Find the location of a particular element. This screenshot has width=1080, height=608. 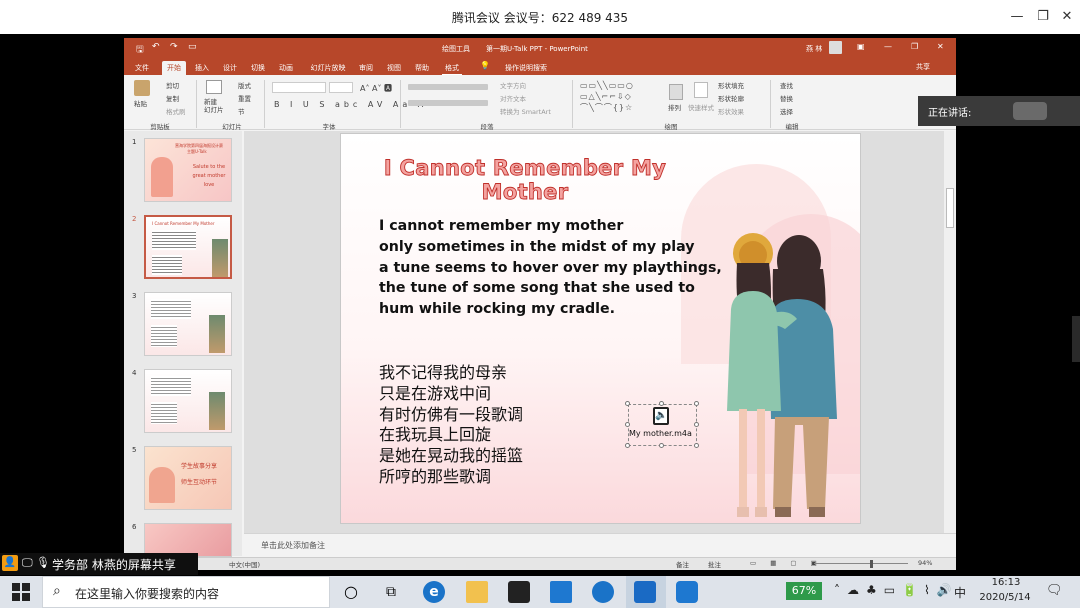

reset-button: 重置 is located at coordinates (244, 98).